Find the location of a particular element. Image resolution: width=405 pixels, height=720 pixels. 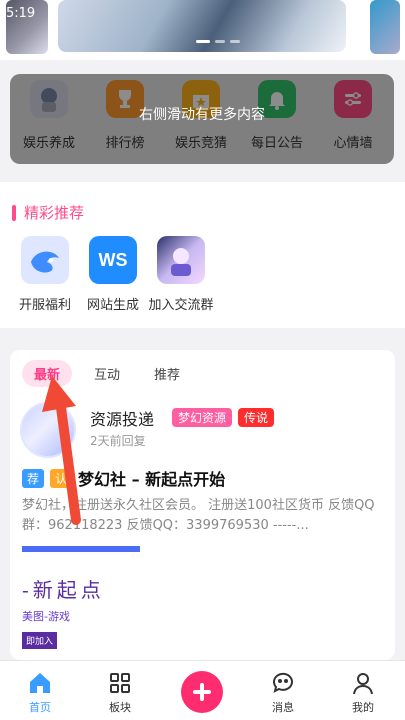

tag-certified: 认 is located at coordinates (61, 478).